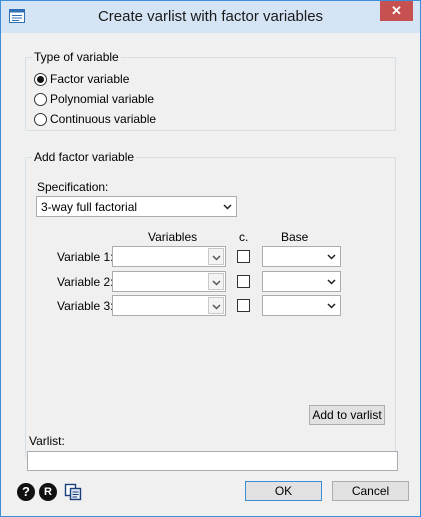 The height and width of the screenshot is (517, 421). What do you see at coordinates (169, 305) in the screenshot?
I see `variable-3-dropdown` at bounding box center [169, 305].